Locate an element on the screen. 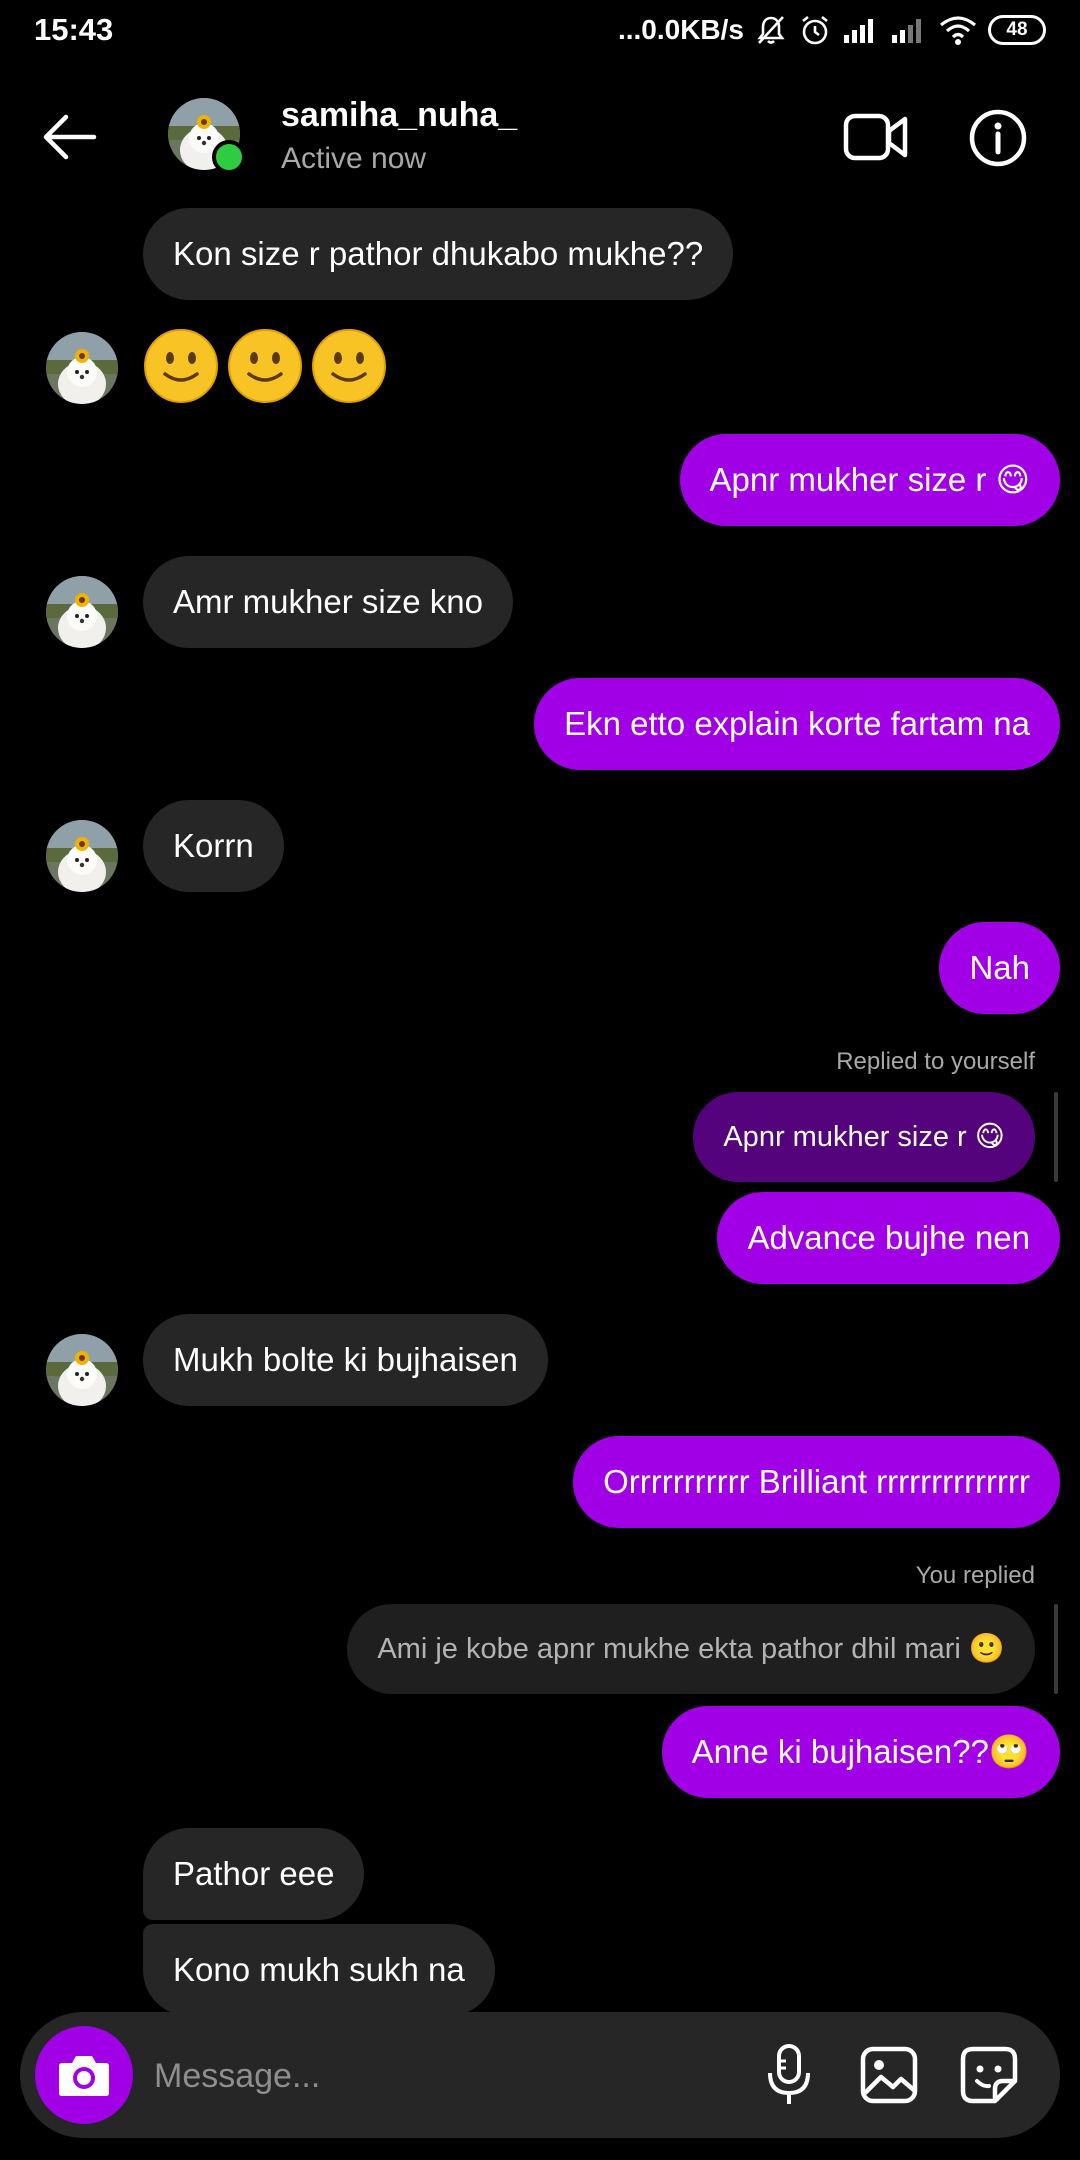 The width and height of the screenshot is (1080, 2160). microphone-button is located at coordinates (789, 2075).